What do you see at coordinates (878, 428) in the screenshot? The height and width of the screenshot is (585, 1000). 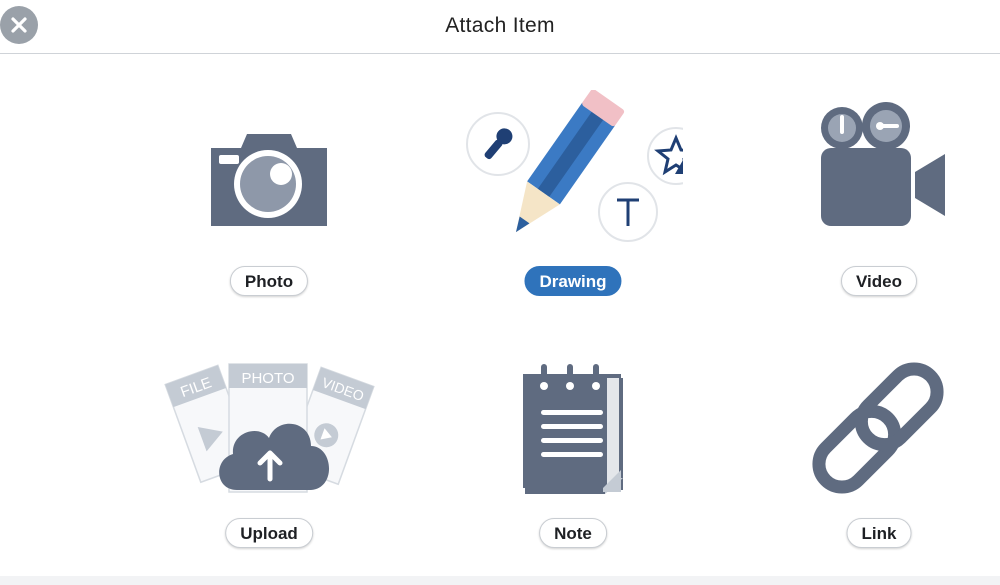 I see `chain-link-icon` at bounding box center [878, 428].